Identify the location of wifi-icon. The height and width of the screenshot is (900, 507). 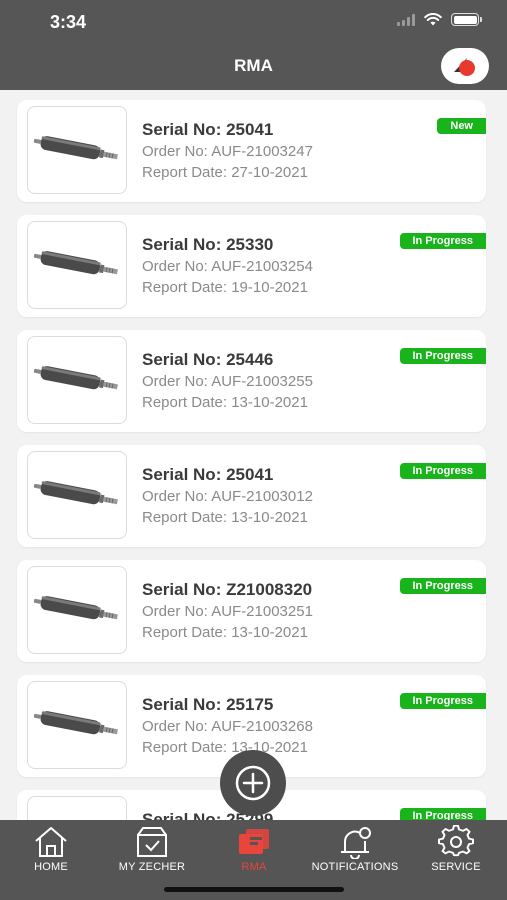
(433, 19).